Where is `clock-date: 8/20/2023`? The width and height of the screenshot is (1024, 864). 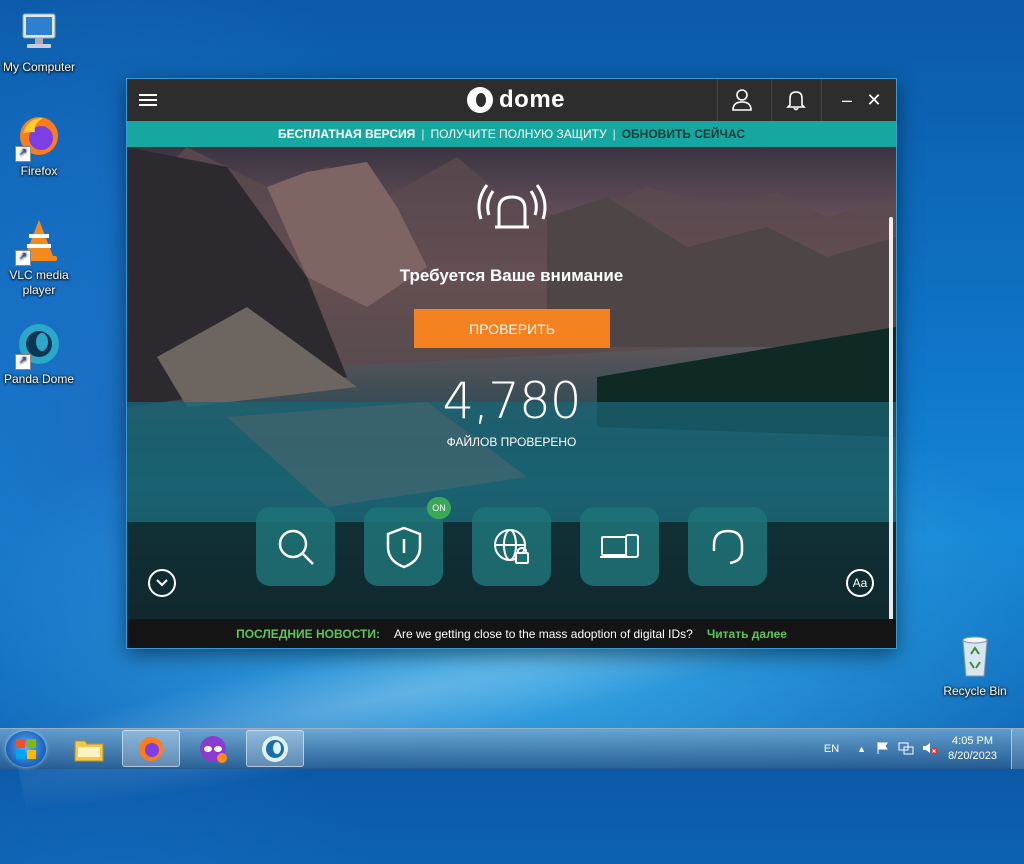 clock-date: 8/20/2023 is located at coordinates (972, 756).